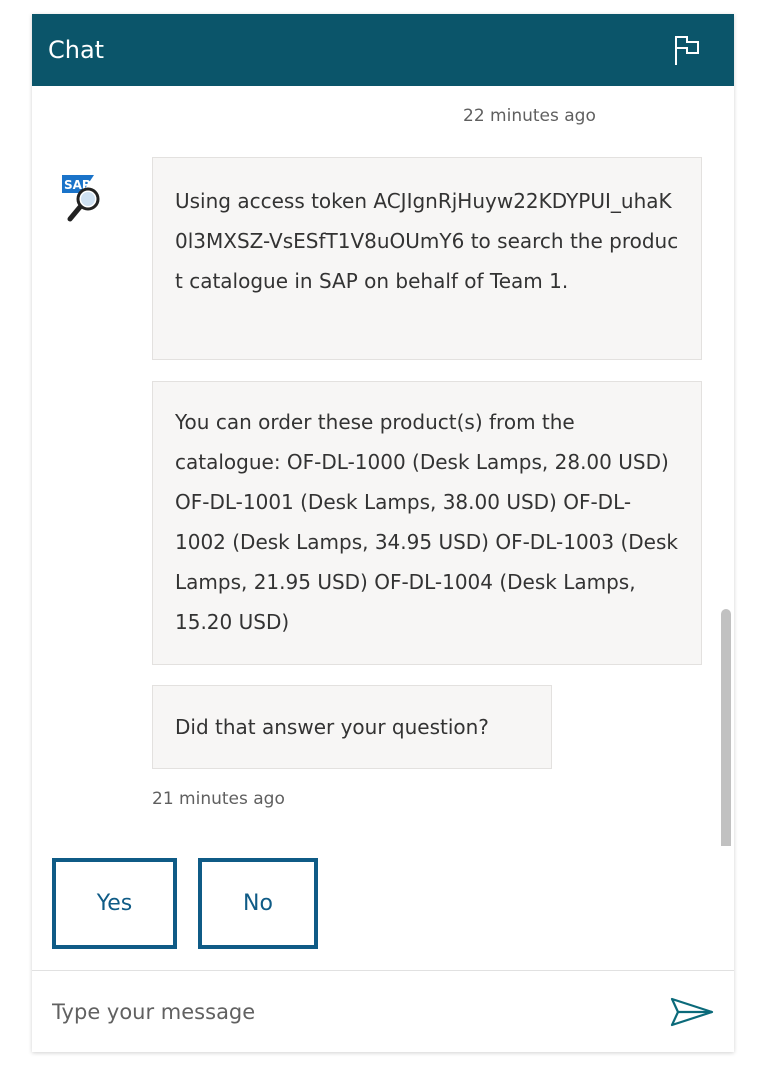 This screenshot has width=763, height=1079. What do you see at coordinates (76, 50) in the screenshot?
I see `chat-title: Chat` at bounding box center [76, 50].